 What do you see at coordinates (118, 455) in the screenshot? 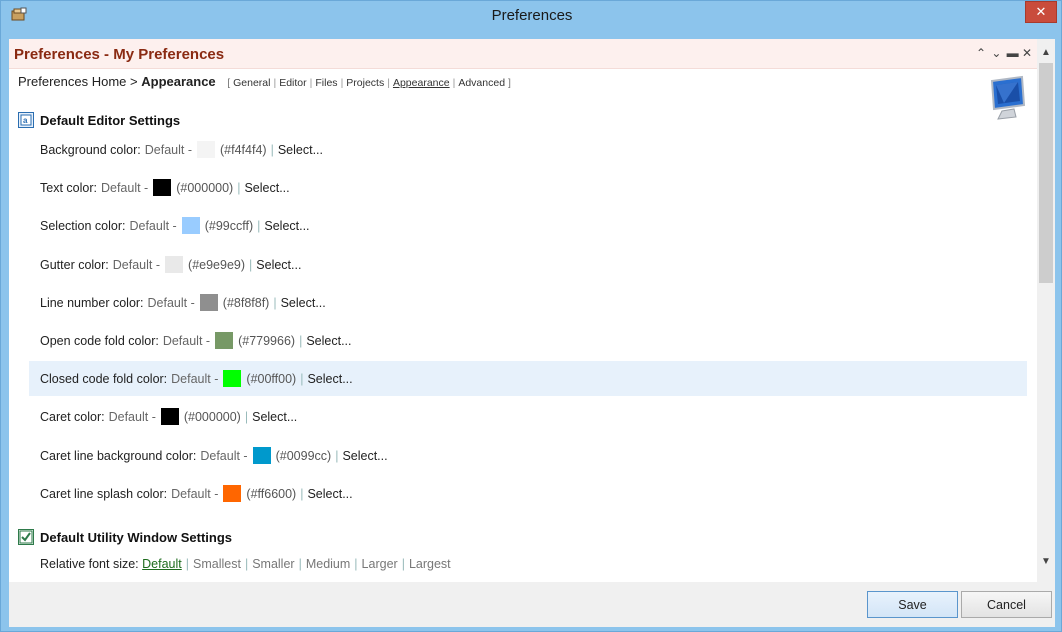
I see `color-setting-label: Caret line background color:` at bounding box center [118, 455].